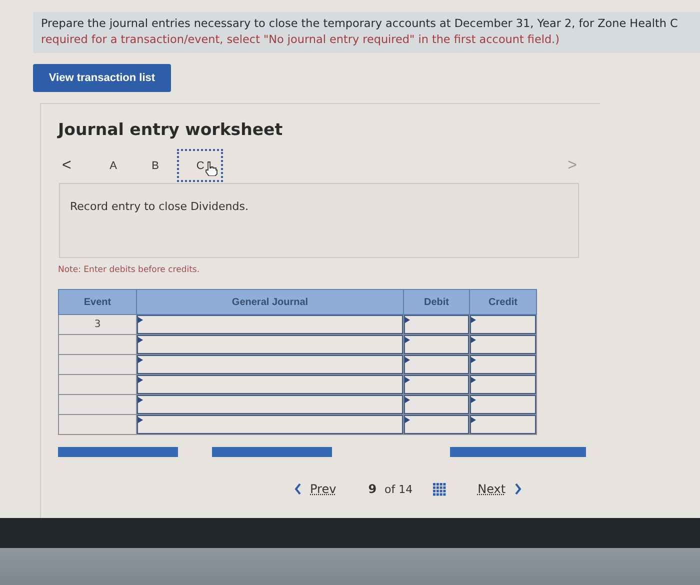 This screenshot has width=700, height=585. What do you see at coordinates (129, 270) in the screenshot?
I see `note-text: Note: Enter debits before credits.` at bounding box center [129, 270].